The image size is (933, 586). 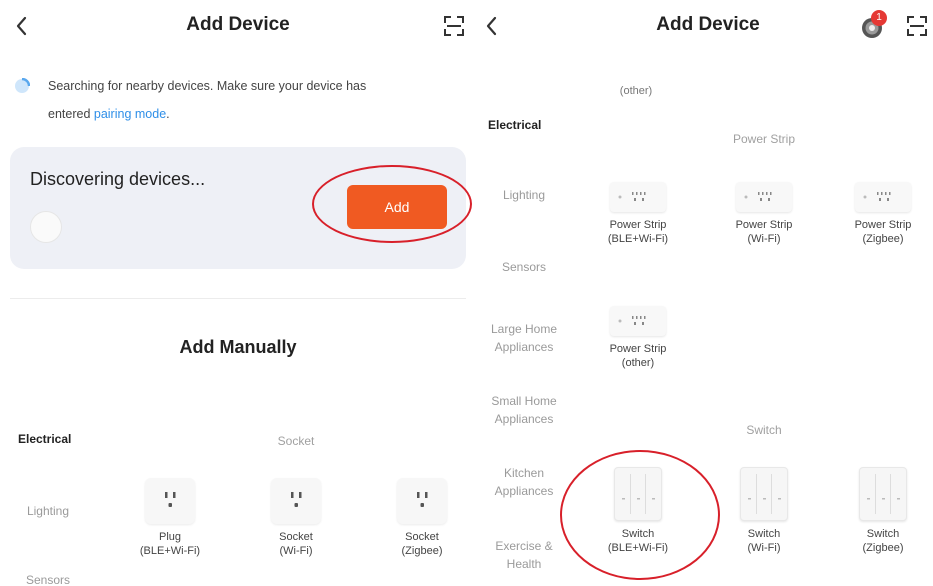 I want to click on category-label-line2: Health, so click(x=524, y=564).